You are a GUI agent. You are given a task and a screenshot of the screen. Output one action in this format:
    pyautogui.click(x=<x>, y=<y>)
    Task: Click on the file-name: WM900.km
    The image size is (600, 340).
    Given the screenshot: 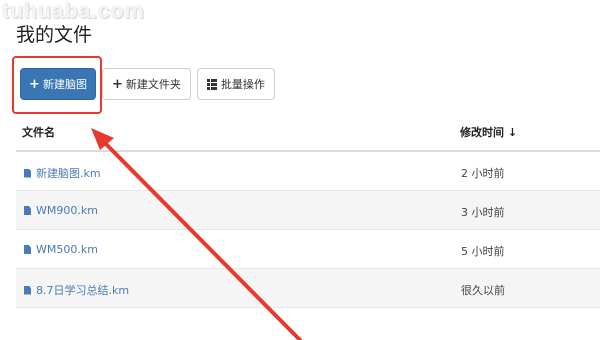 What is the action you would take?
    pyautogui.click(x=67, y=210)
    